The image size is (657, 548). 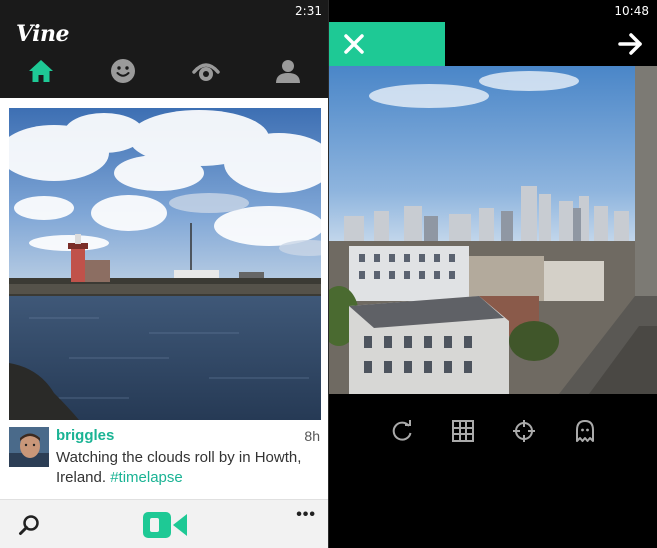 What do you see at coordinates (43, 34) in the screenshot?
I see `vine-logo: Vine` at bounding box center [43, 34].